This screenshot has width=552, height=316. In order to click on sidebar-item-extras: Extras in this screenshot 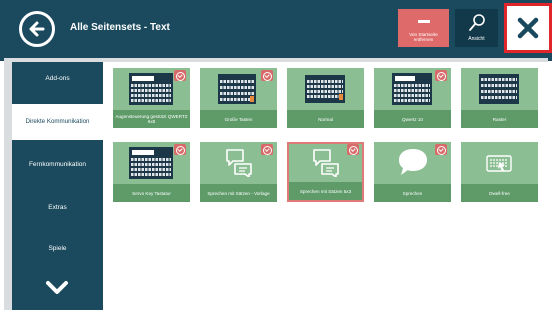, I will do `click(57, 207)`.